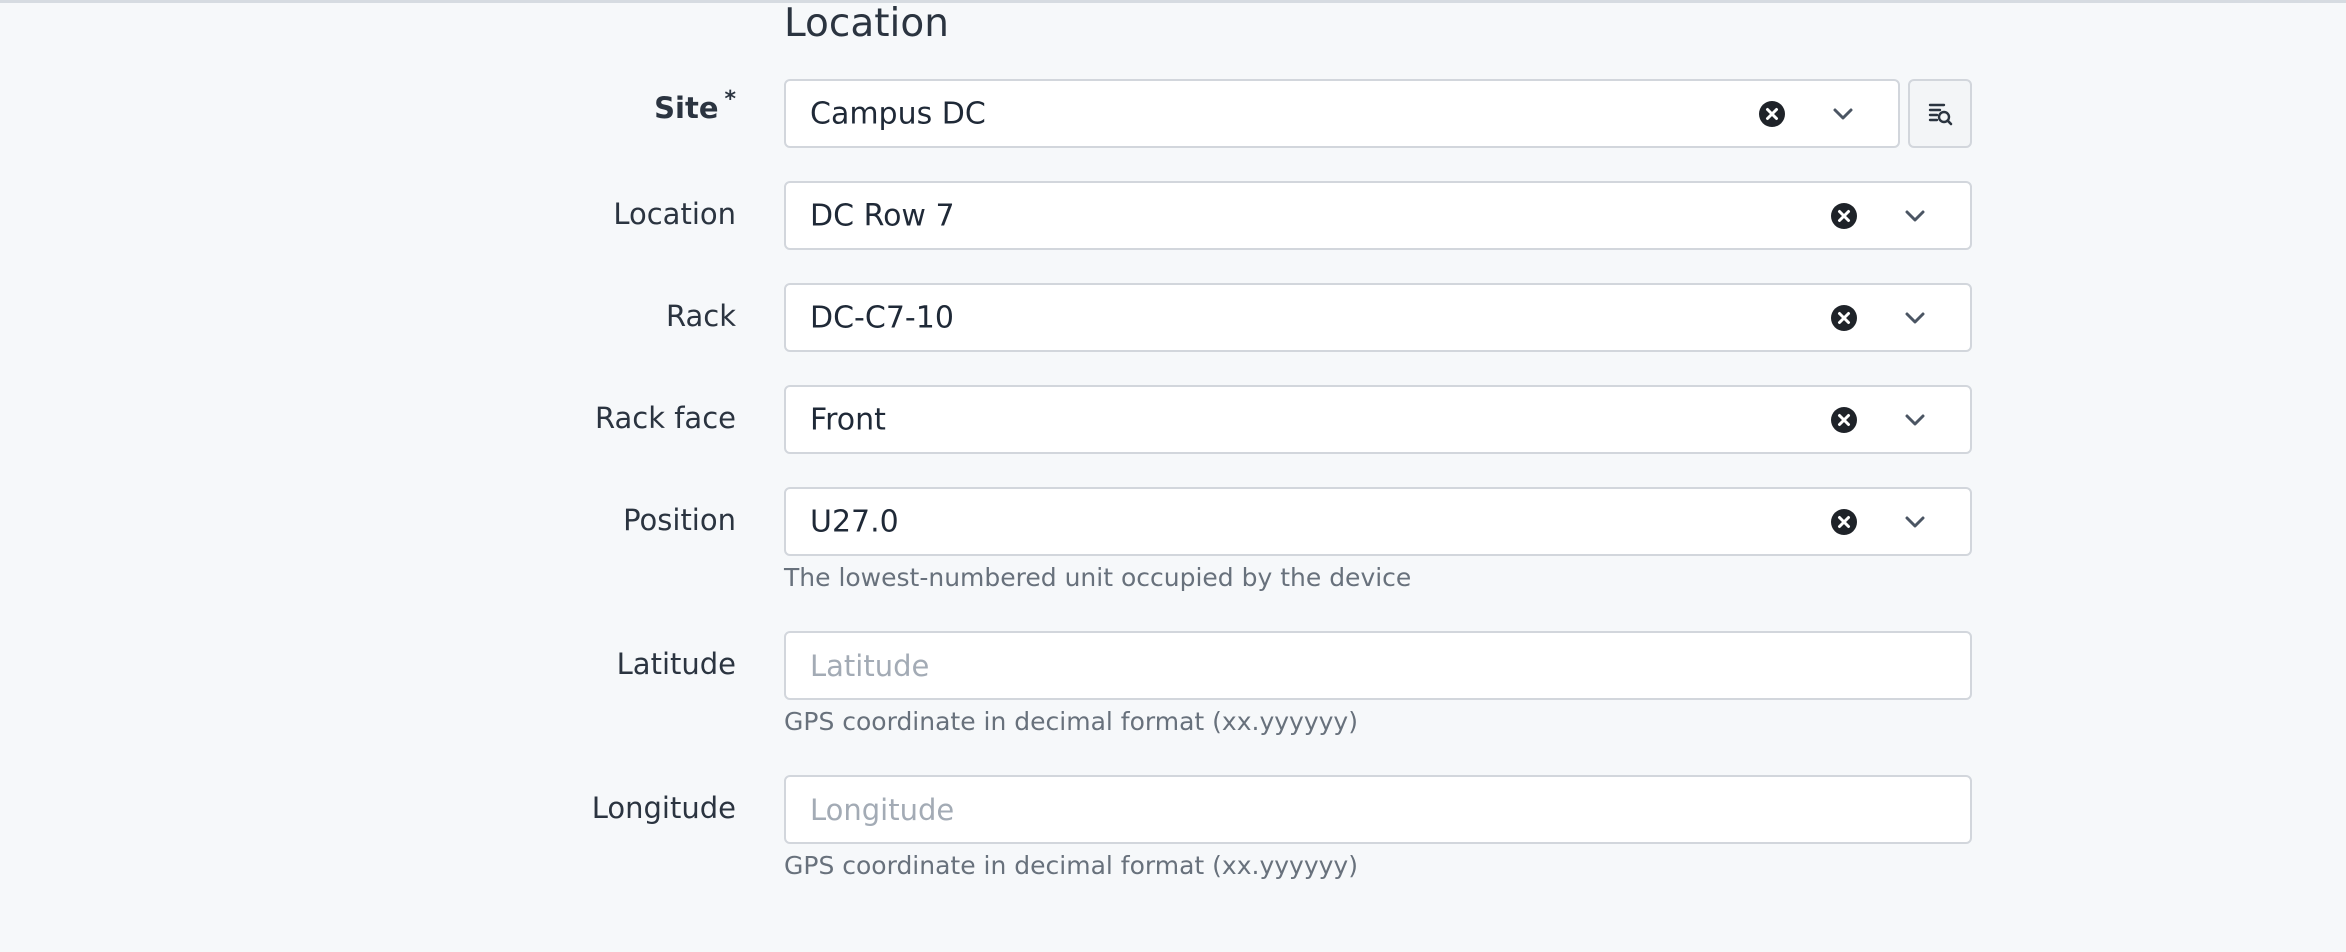 This screenshot has width=2346, height=952. Describe the element at coordinates (1378, 521) in the screenshot. I see `position-select: U27.0` at that location.